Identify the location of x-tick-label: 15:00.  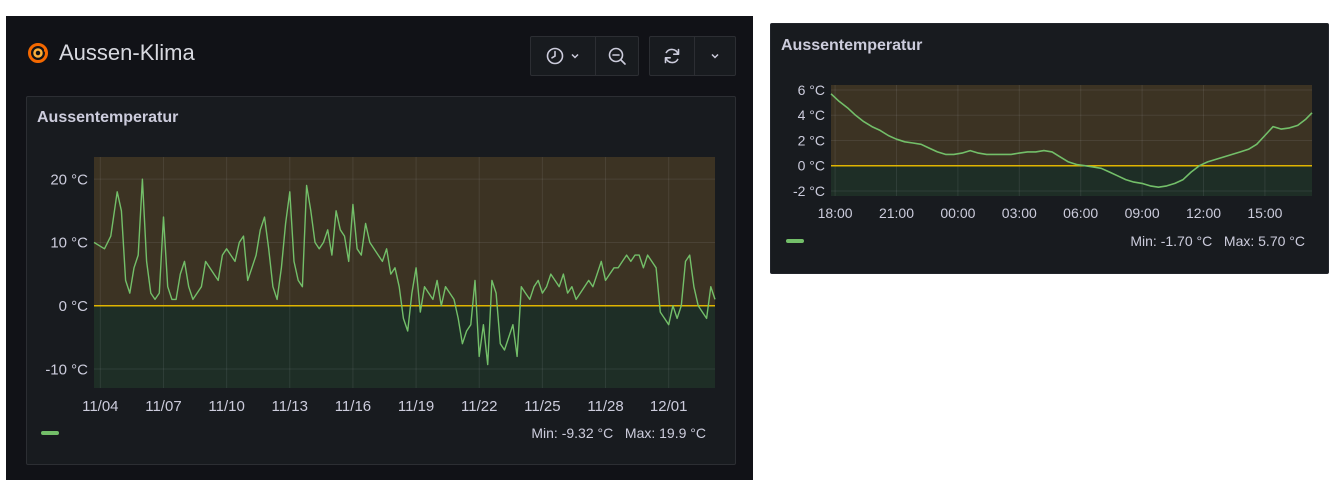
(1264, 213).